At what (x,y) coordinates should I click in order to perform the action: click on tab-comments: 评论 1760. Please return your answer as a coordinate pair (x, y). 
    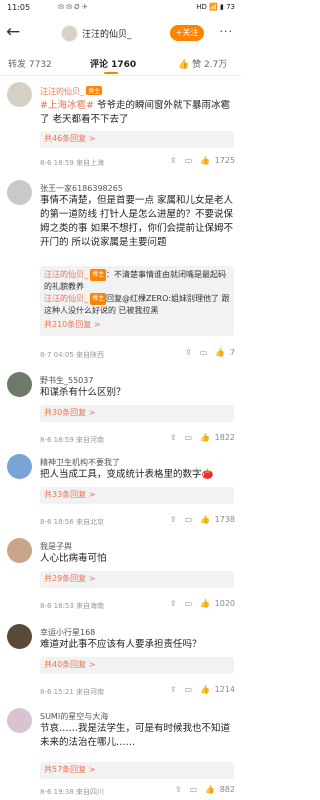
    Looking at the image, I should click on (113, 63).